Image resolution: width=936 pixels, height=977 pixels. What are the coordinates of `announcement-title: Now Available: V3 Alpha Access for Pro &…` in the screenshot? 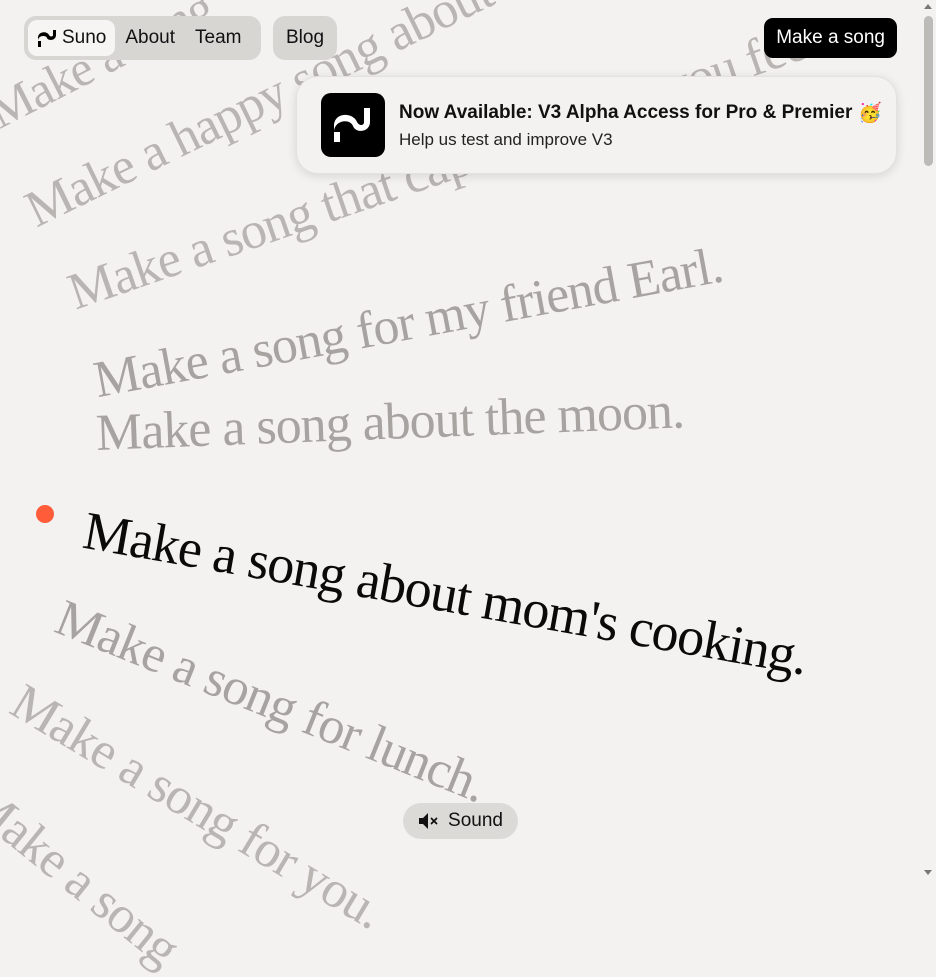 It's located at (626, 112).